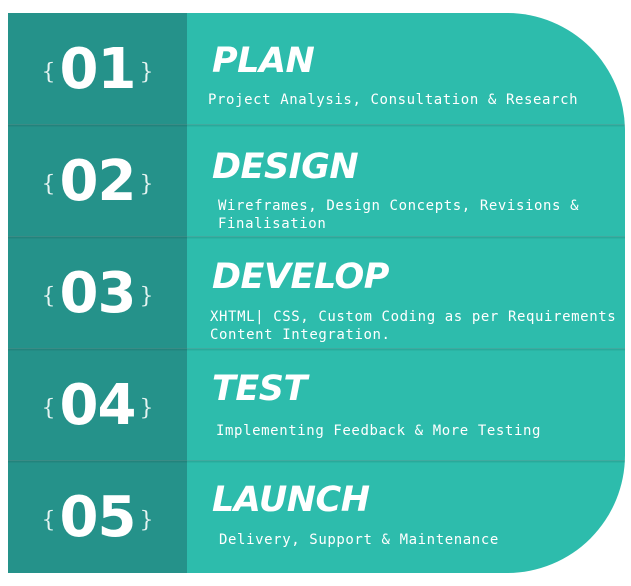 The height and width of the screenshot is (586, 631). I want to click on step-number: { 03 }, so click(97, 293).